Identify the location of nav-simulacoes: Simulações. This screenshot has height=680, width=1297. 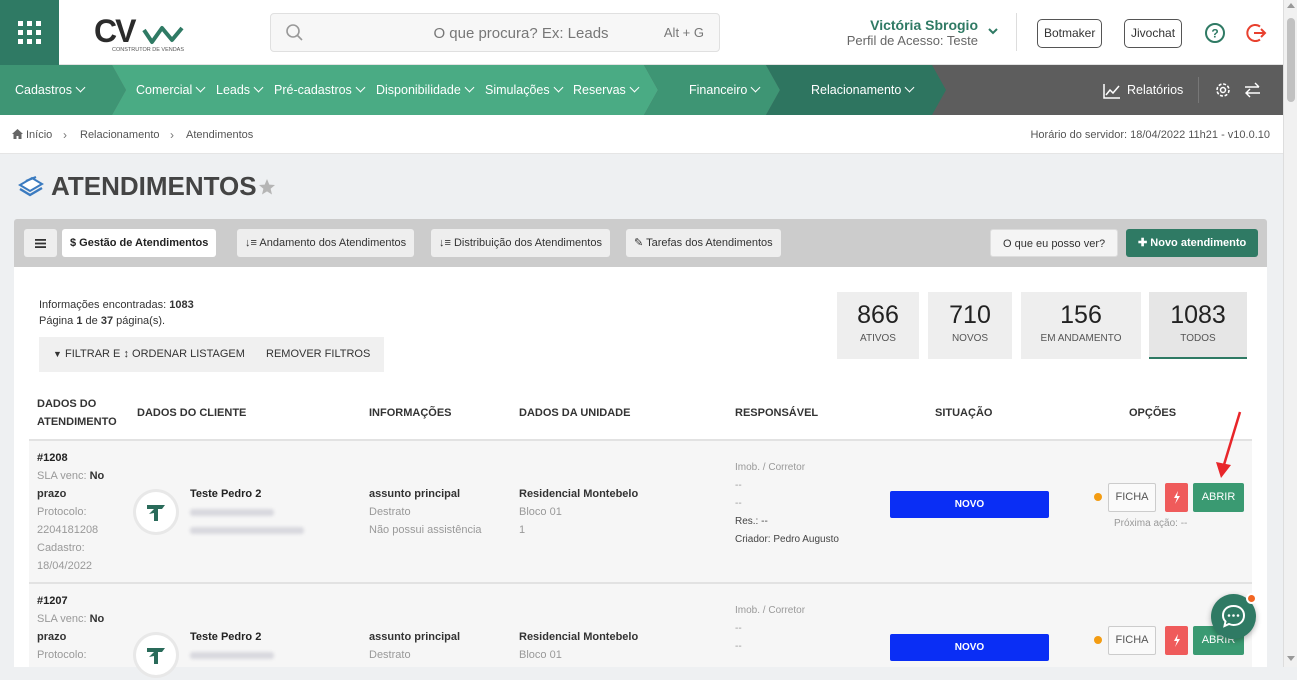
(524, 90).